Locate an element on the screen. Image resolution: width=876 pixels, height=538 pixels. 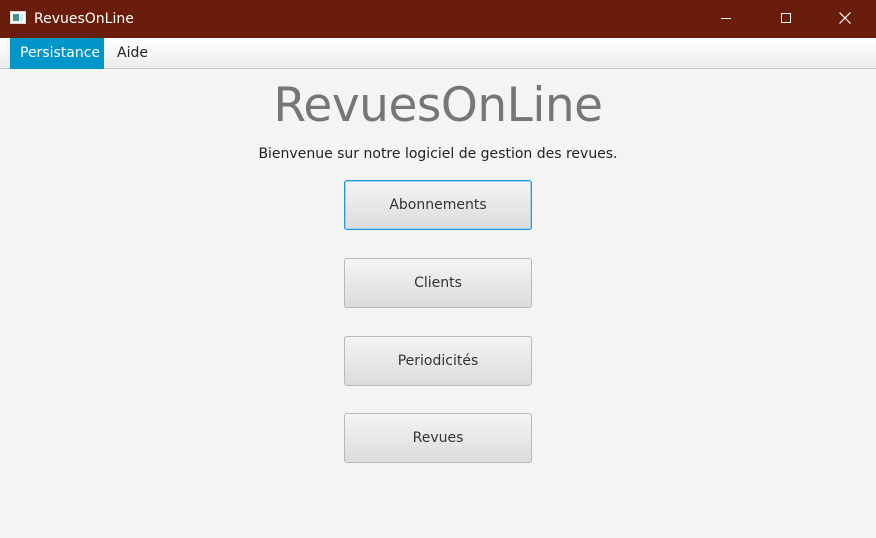
menu-bar: Persistance Aide is located at coordinates (438, 53).